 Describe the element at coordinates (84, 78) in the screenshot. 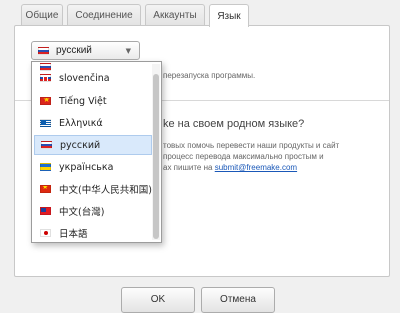

I see `language-option-label: slovenčina` at that location.